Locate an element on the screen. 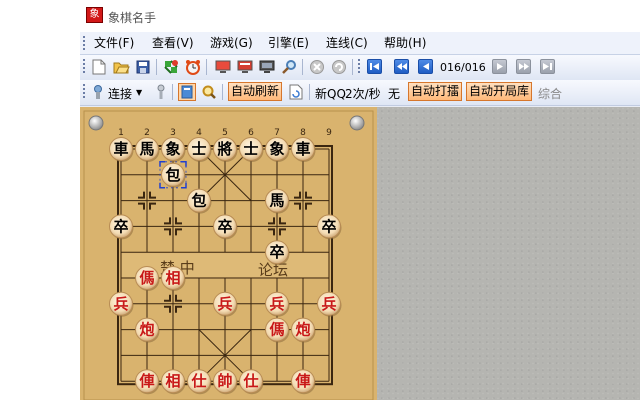 The height and width of the screenshot is (400, 640). file-number-label: 5 is located at coordinates (225, 133).